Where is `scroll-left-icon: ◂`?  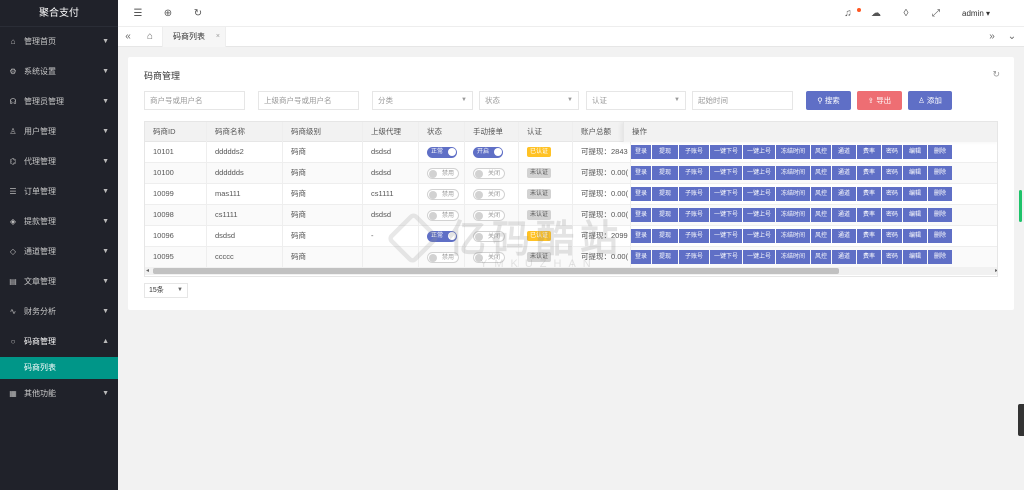
scroll-left-icon: ◂ is located at coordinates (147, 271).